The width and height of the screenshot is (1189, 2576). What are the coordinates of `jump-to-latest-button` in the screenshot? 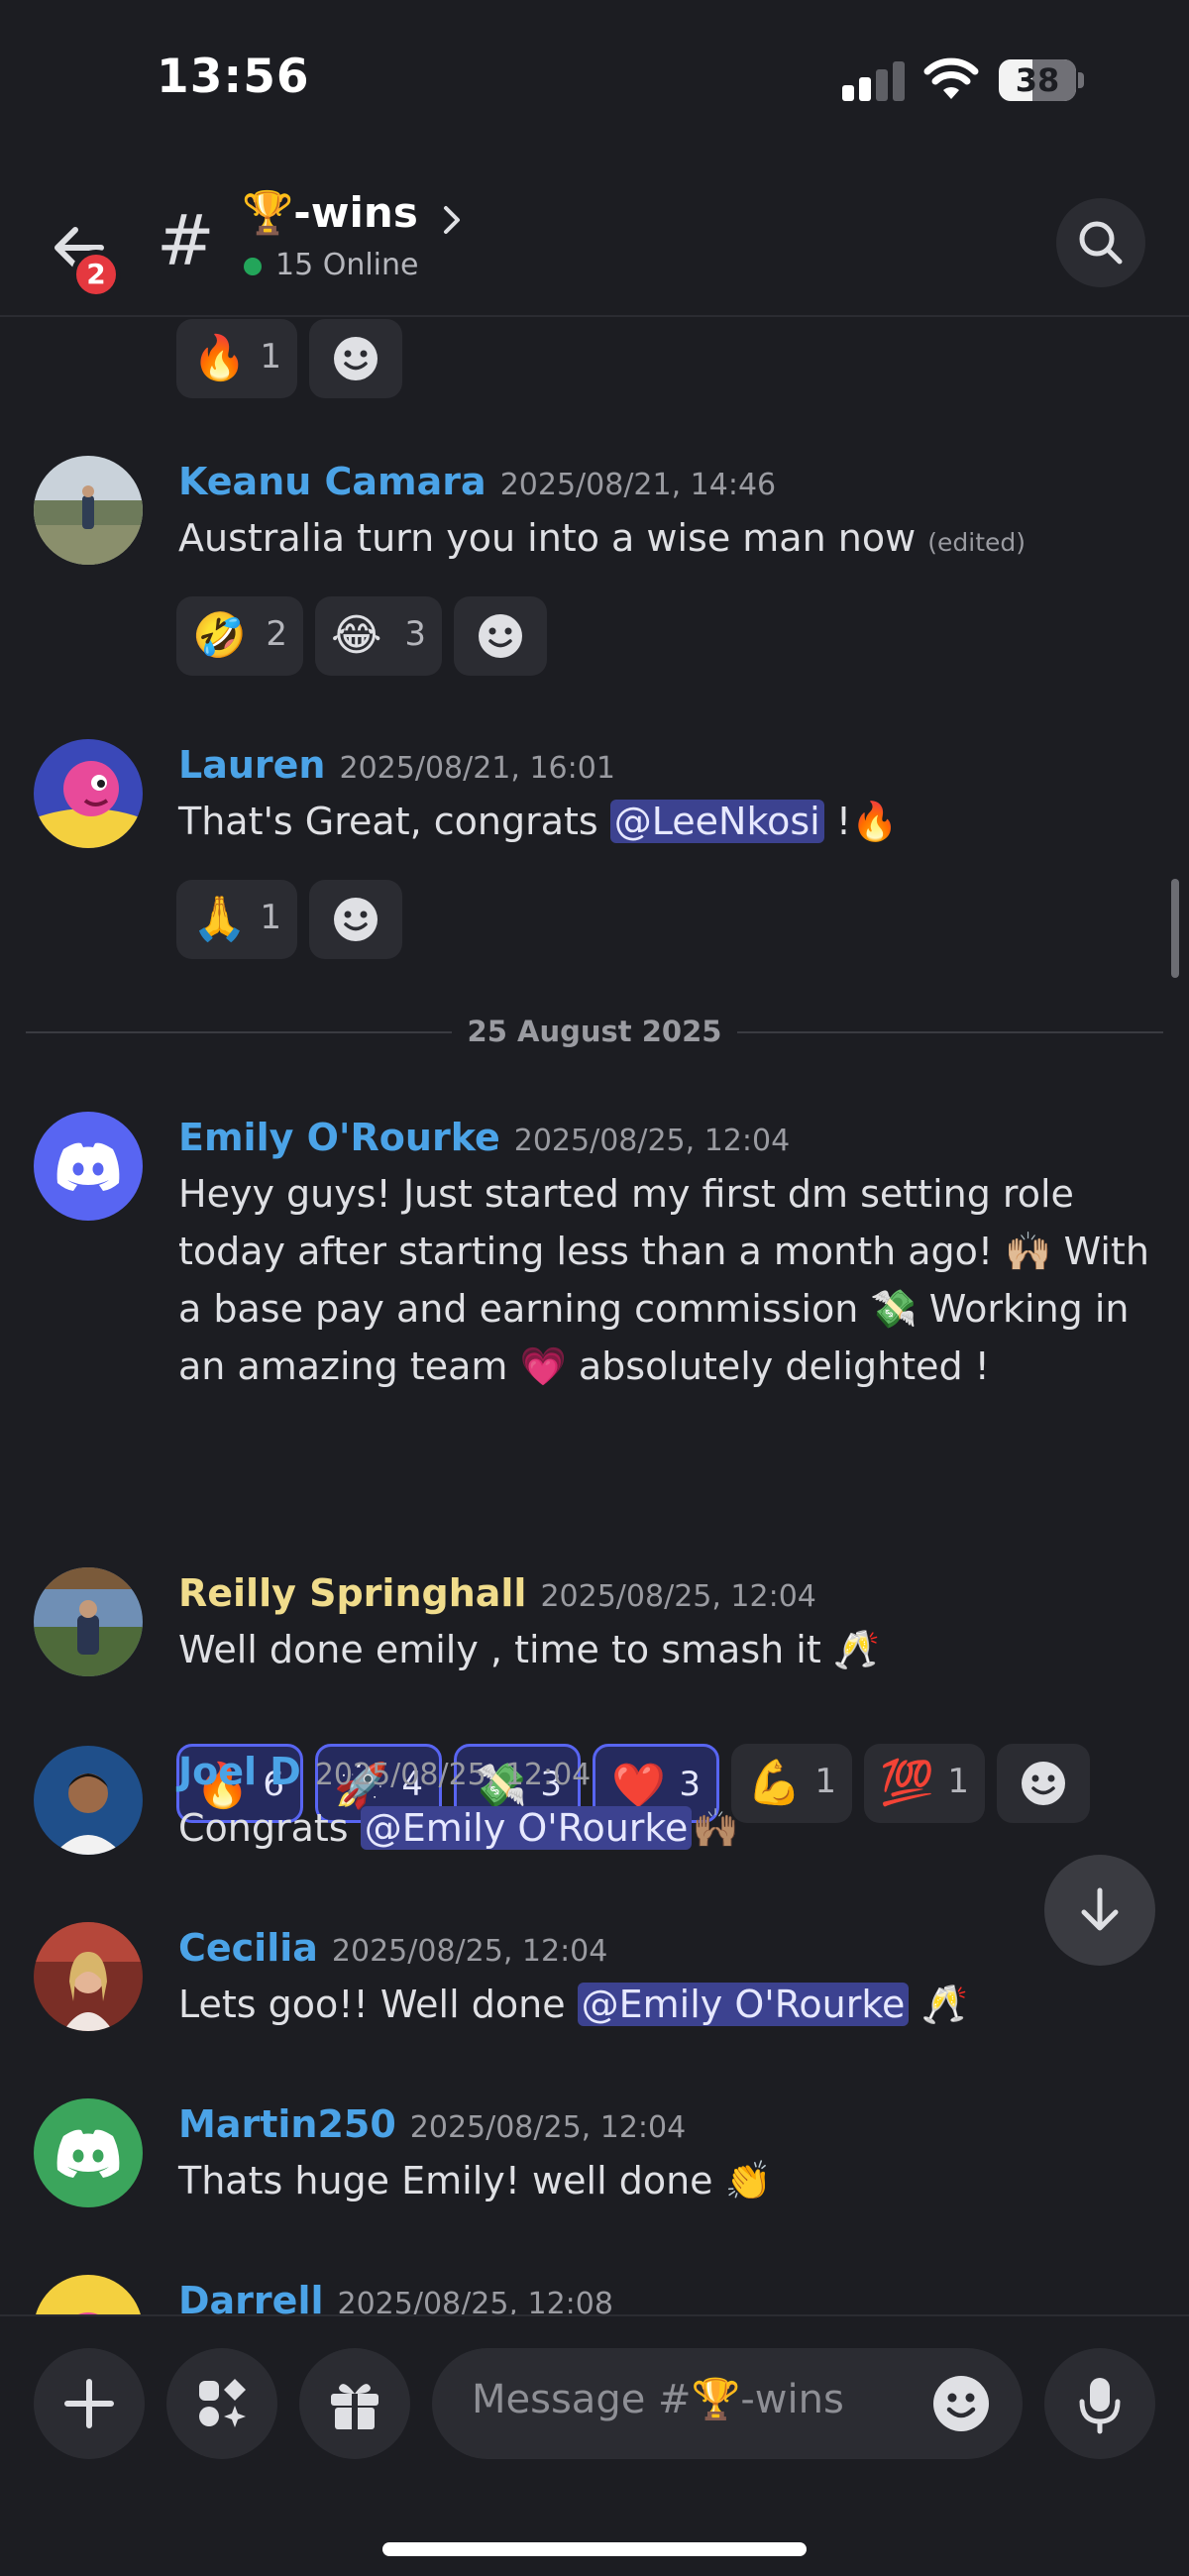 It's located at (1099, 1910).